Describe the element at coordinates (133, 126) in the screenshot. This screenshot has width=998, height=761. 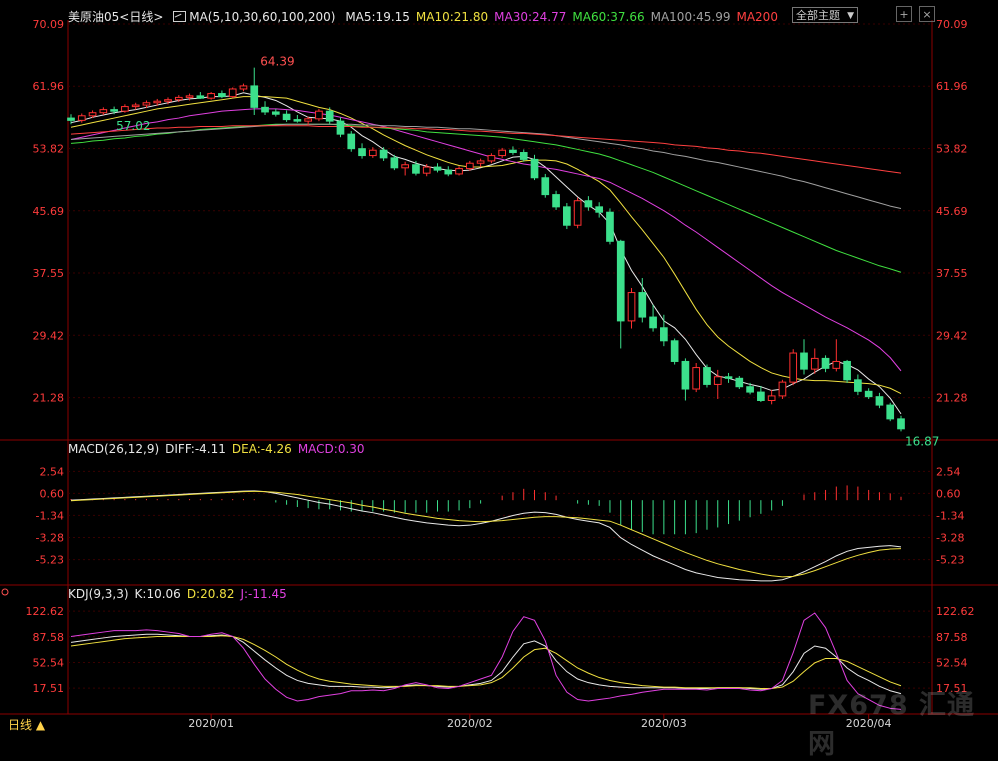
I see `low-price-label: 57.02` at that location.